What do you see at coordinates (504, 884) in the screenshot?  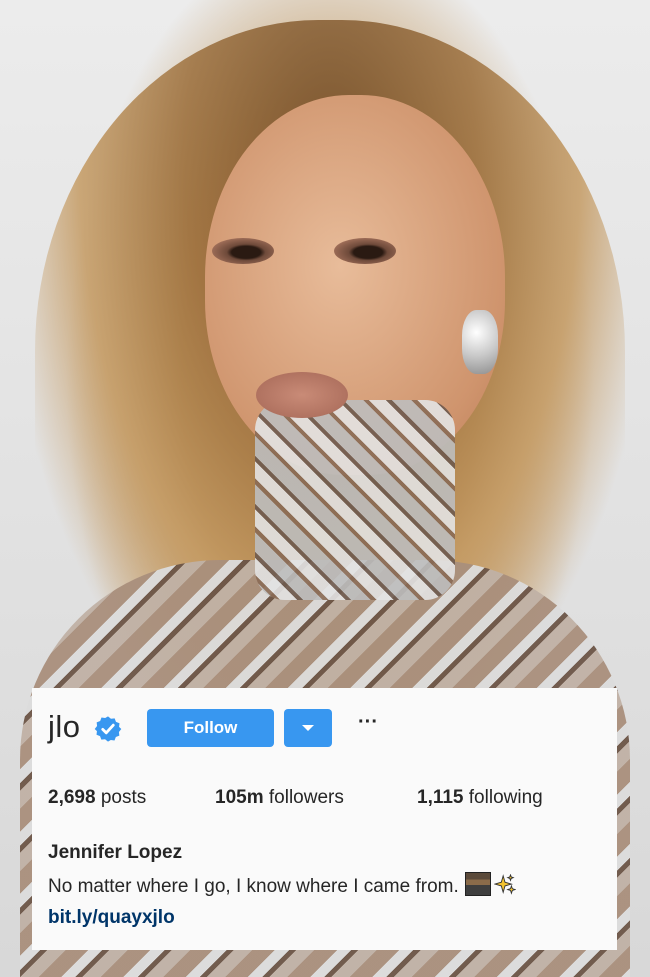 I see `sparkles-emoji-icon` at bounding box center [504, 884].